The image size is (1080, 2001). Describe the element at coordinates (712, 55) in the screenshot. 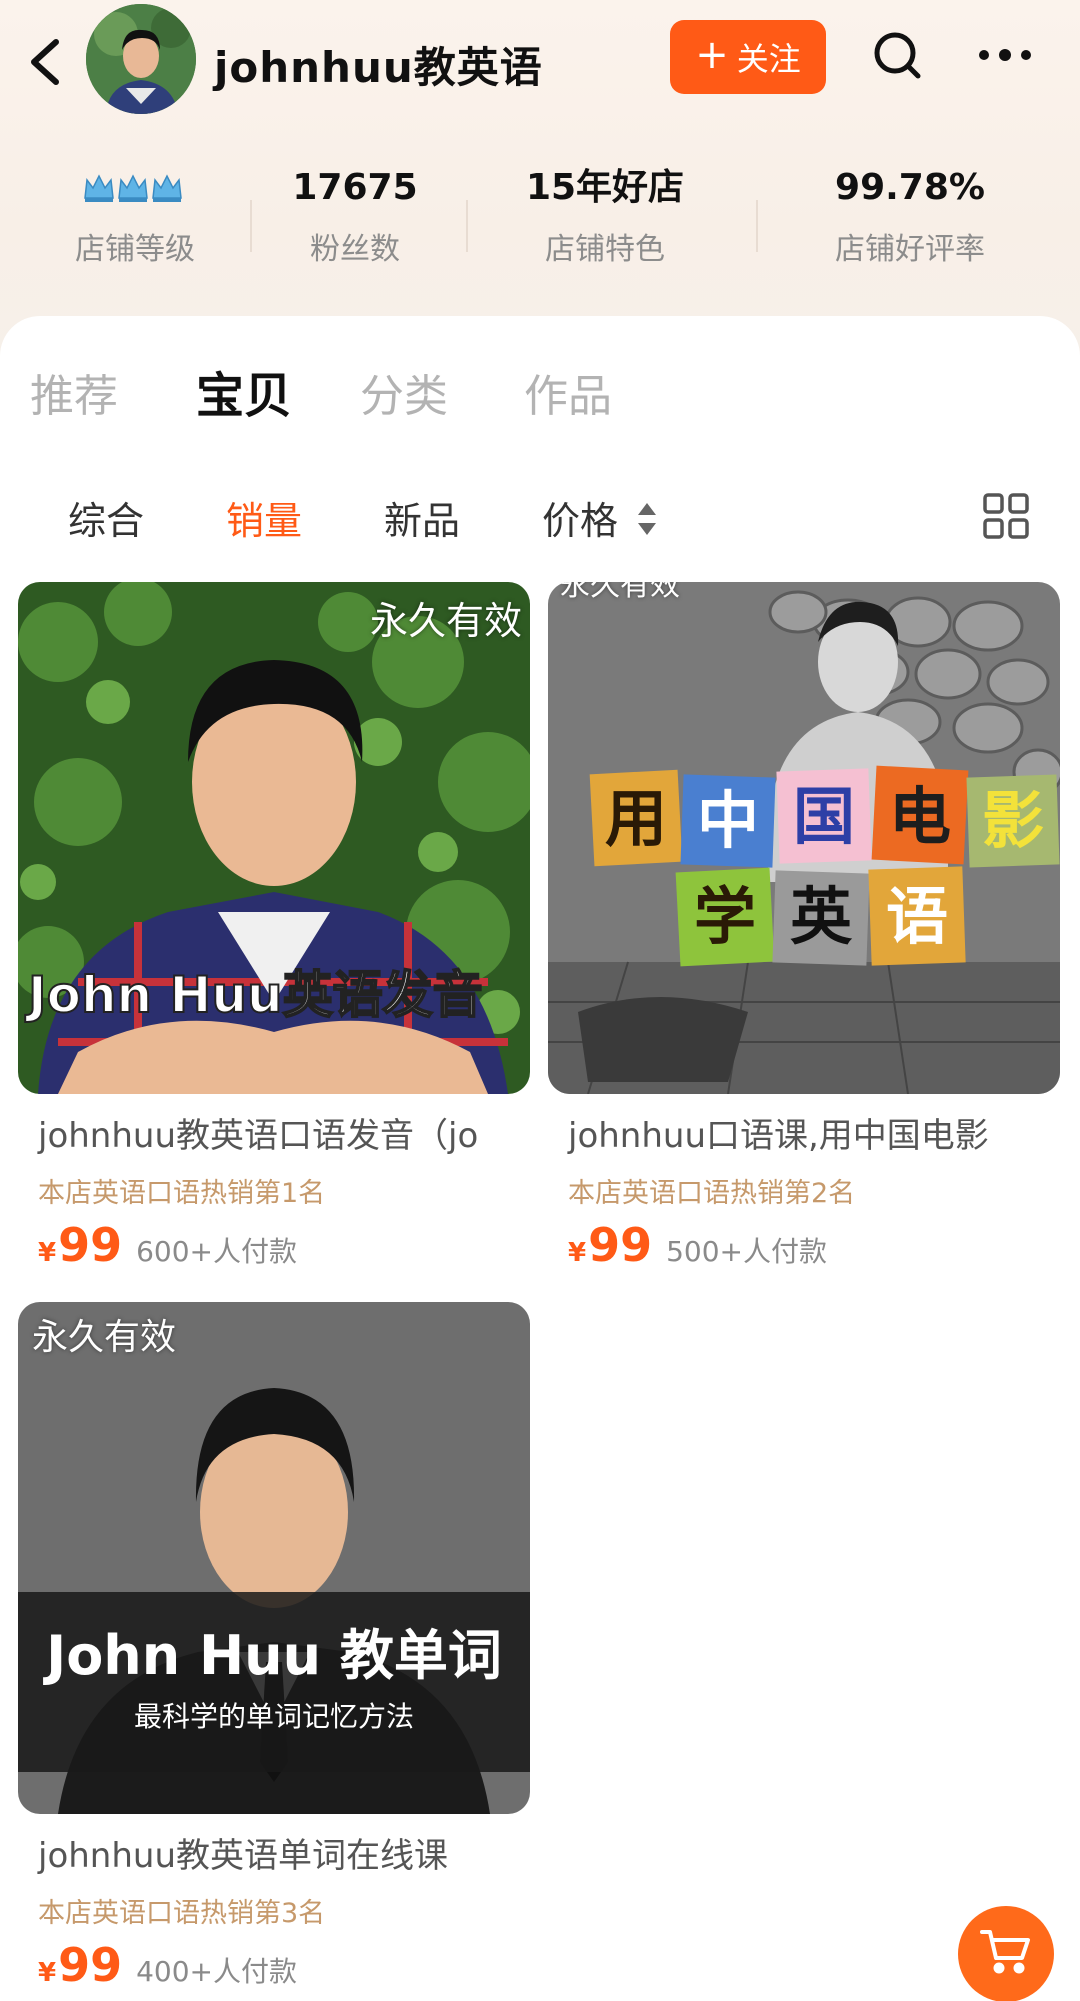

I see `plus-icon: +` at that location.